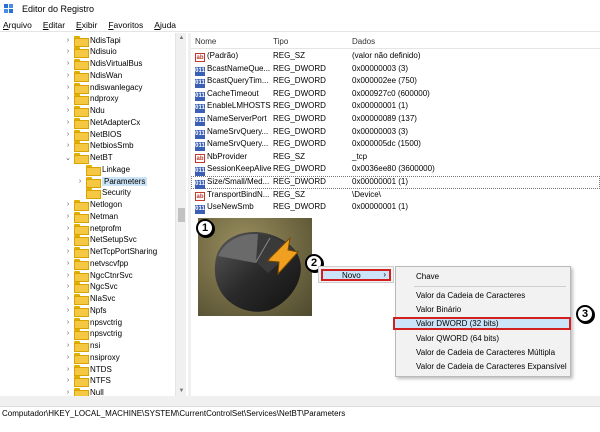  I want to click on tree-node: › Parameters, so click(112, 181).